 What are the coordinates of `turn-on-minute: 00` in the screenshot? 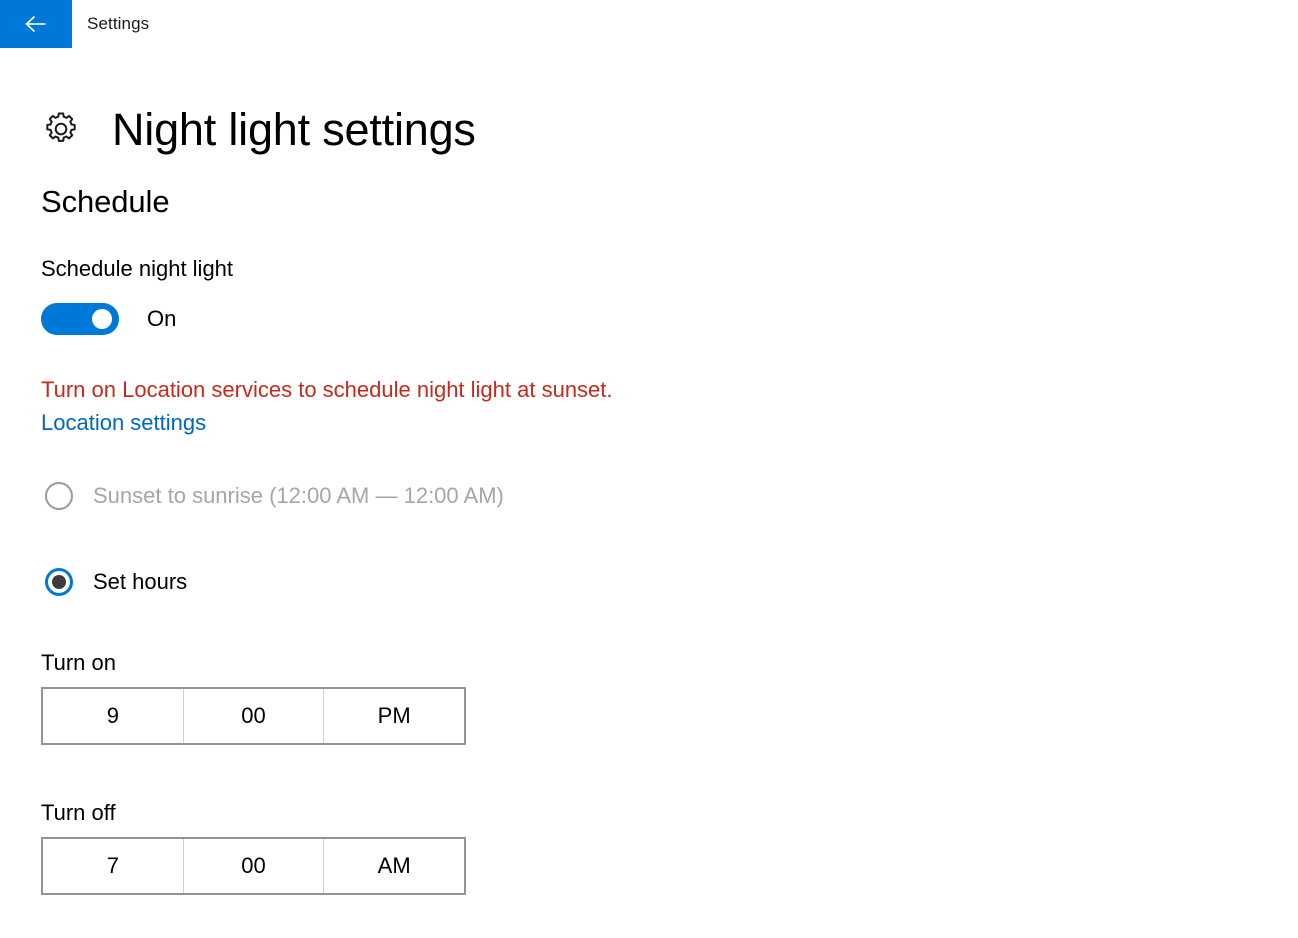 It's located at (254, 716).